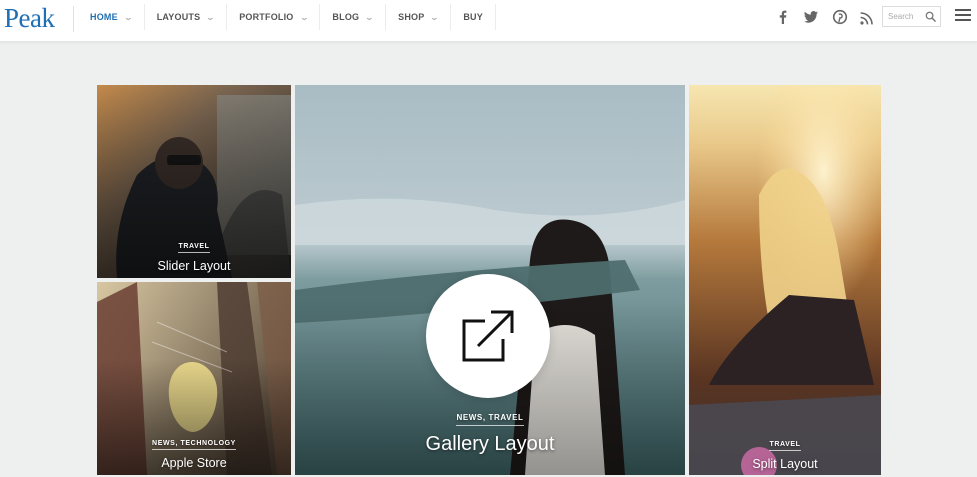 This screenshot has width=977, height=477. Describe the element at coordinates (785, 452) in the screenshot. I see `post-meta: TRAVEL Split Layout` at that location.